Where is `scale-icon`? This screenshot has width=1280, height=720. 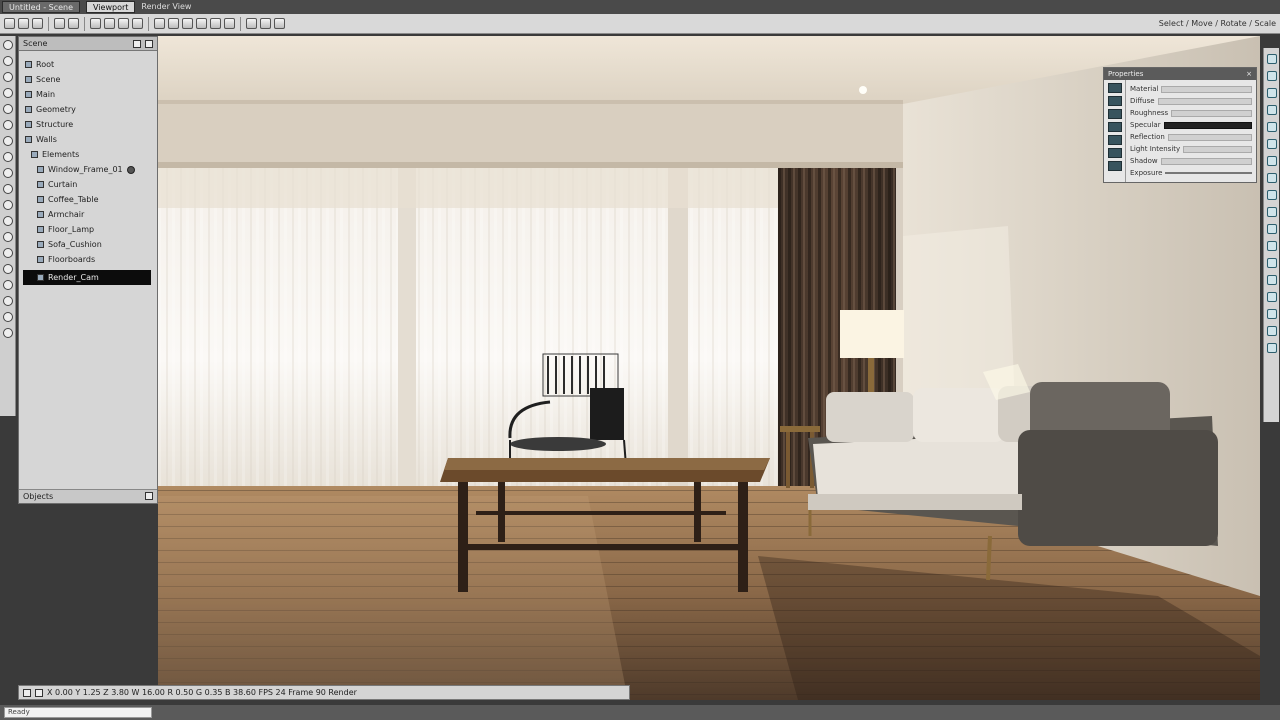
scale-icon is located at coordinates (137, 23).